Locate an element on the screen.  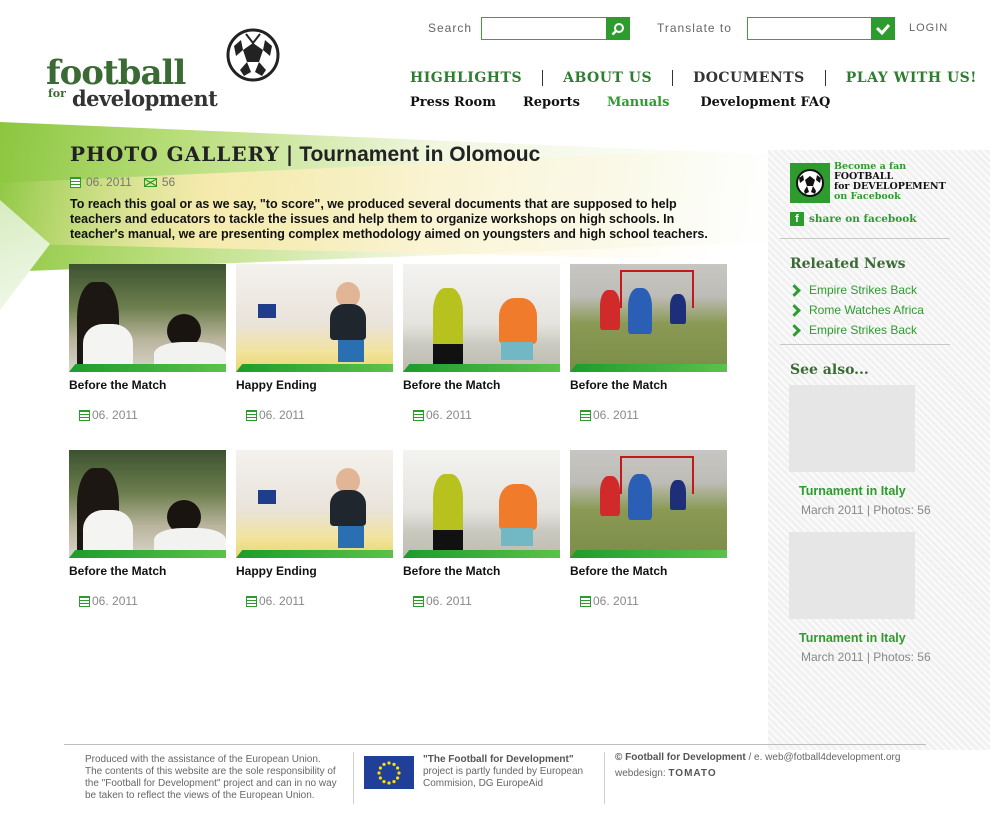
nav-highlights: HIGHLIGHTS is located at coordinates (466, 78).